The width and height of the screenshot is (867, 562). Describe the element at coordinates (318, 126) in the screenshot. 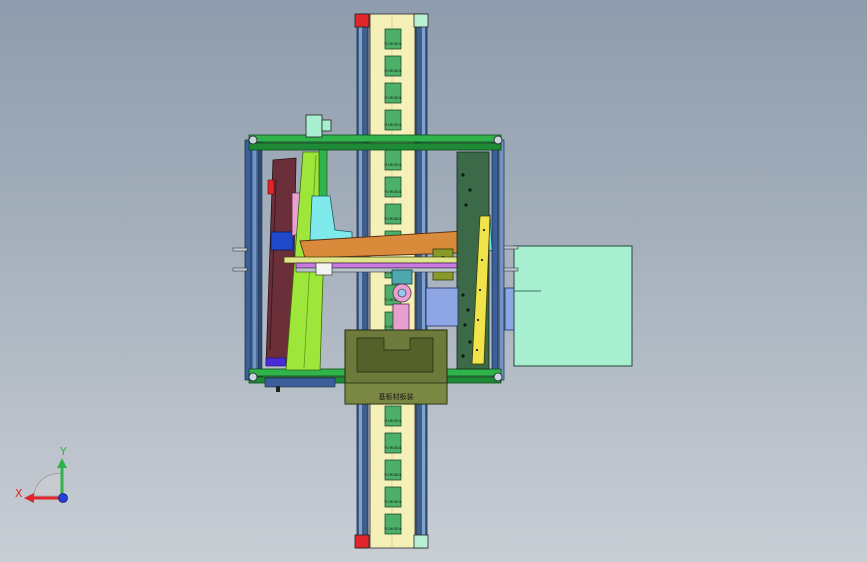

I see `top-servo-motor` at that location.